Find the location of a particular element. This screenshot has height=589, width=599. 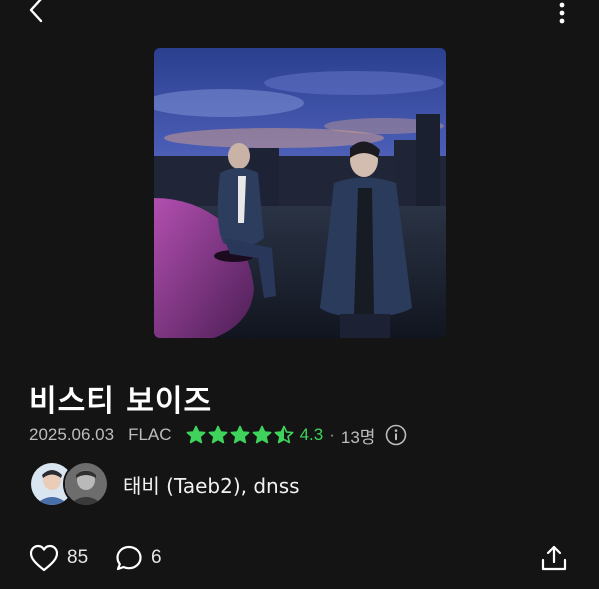

chevron-left-icon is located at coordinates (36, 11).